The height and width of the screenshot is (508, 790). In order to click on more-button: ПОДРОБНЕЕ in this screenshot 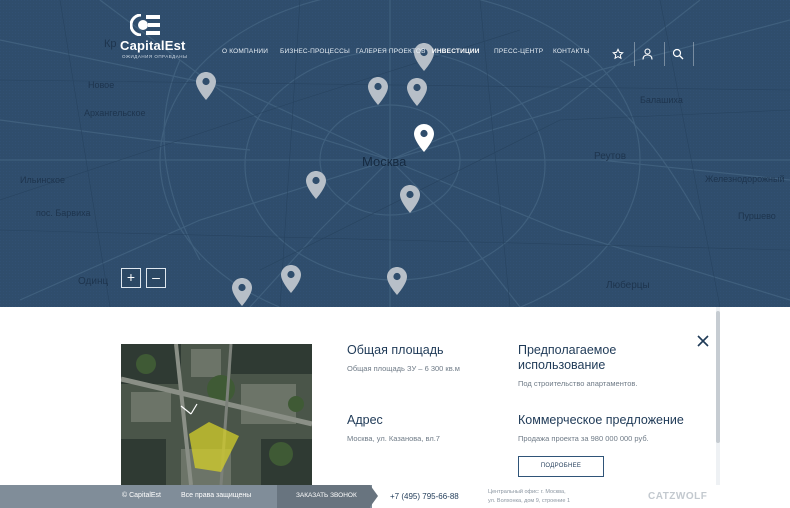, I will do `click(561, 466)`.